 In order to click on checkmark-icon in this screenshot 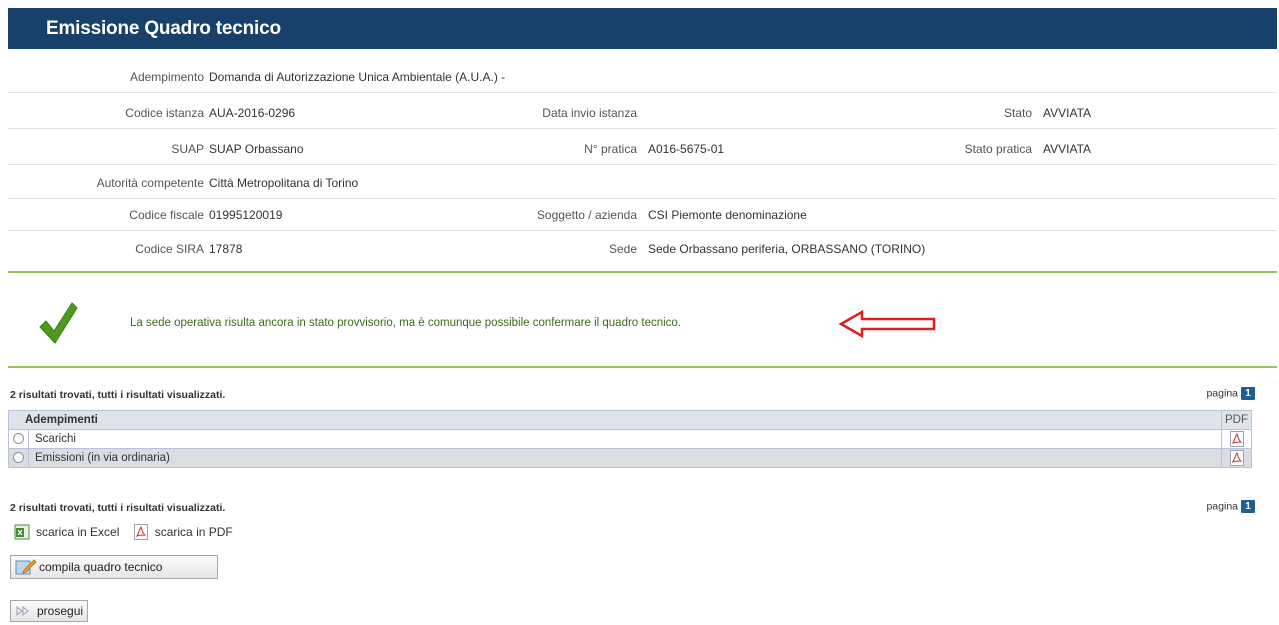, I will do `click(58, 323)`.